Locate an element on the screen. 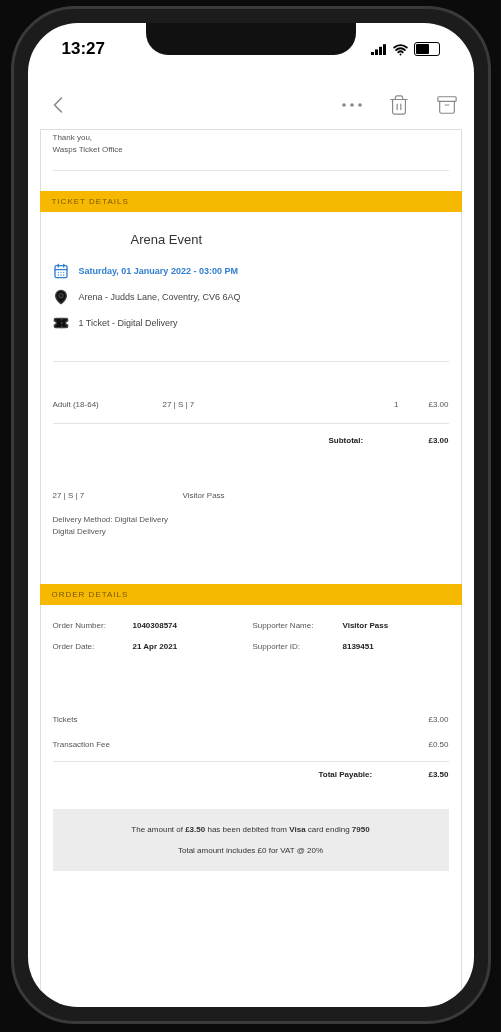 This screenshot has height=1032, width=501. field-label: Supporter ID: is located at coordinates (277, 646).